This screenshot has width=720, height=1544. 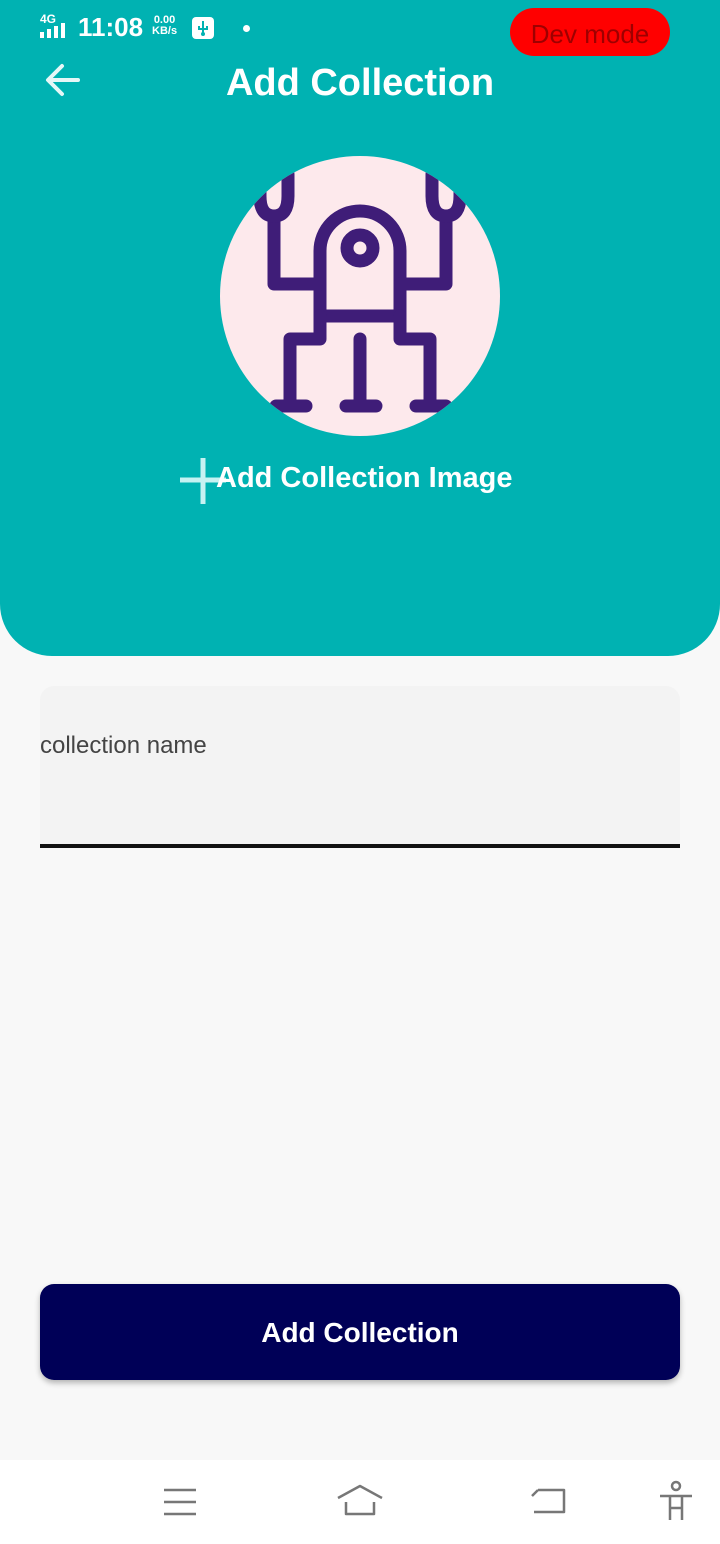 I want to click on back-nav-button, so click(x=550, y=1502).